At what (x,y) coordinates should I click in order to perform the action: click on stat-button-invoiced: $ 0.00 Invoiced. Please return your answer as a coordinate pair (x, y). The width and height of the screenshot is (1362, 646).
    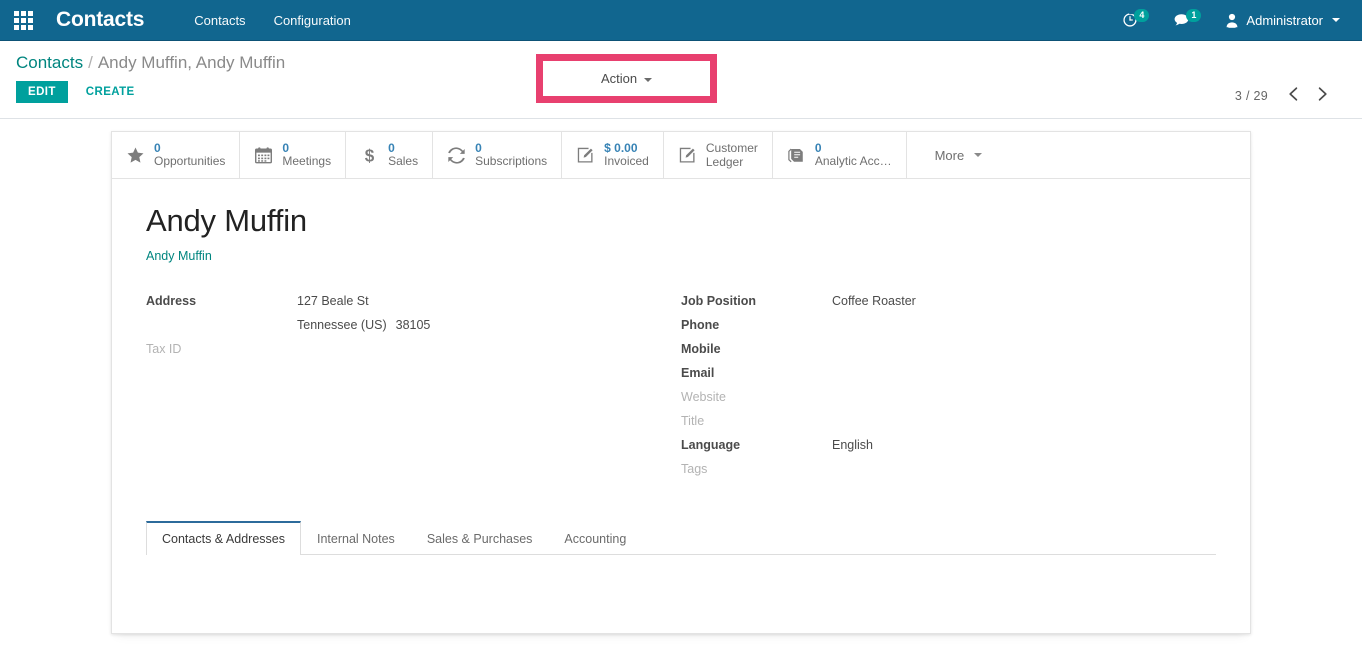
    Looking at the image, I should click on (613, 155).